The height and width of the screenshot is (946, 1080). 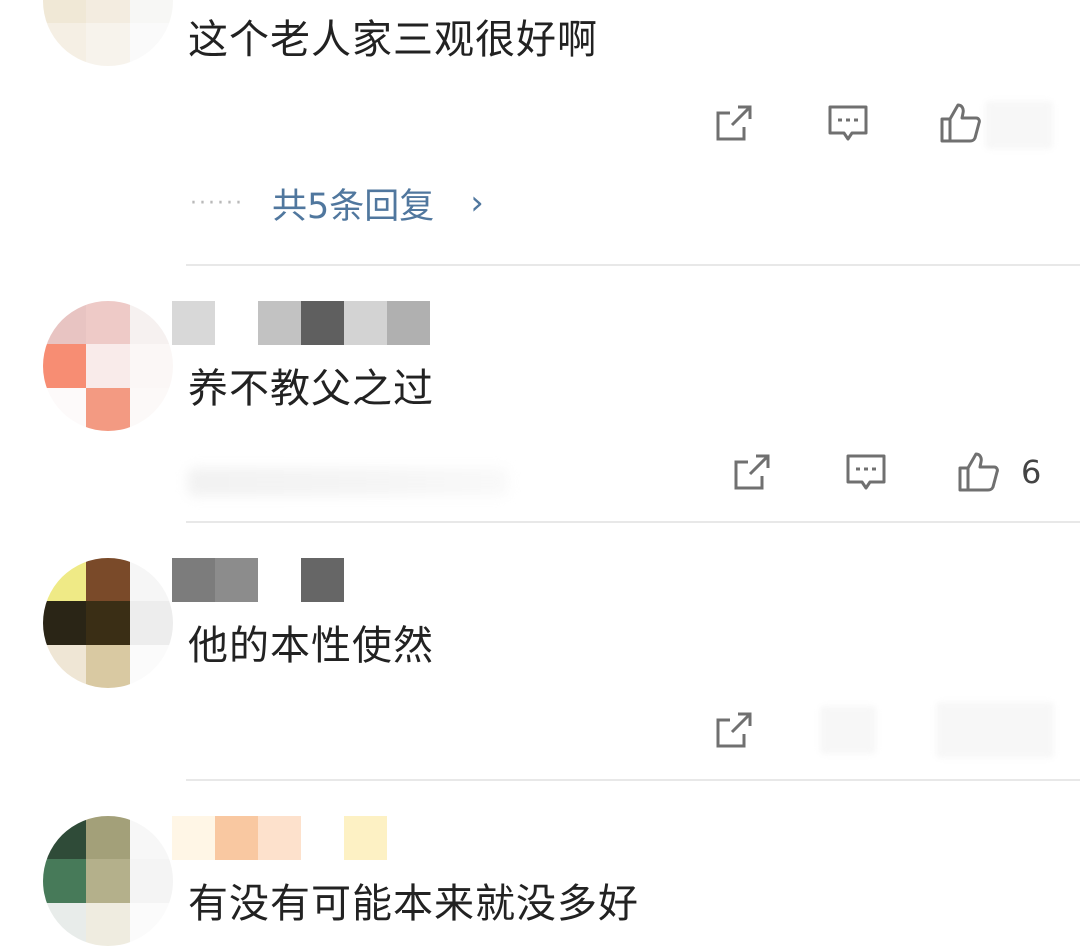 What do you see at coordinates (1019, 125) in the screenshot?
I see `like-count-blur` at bounding box center [1019, 125].